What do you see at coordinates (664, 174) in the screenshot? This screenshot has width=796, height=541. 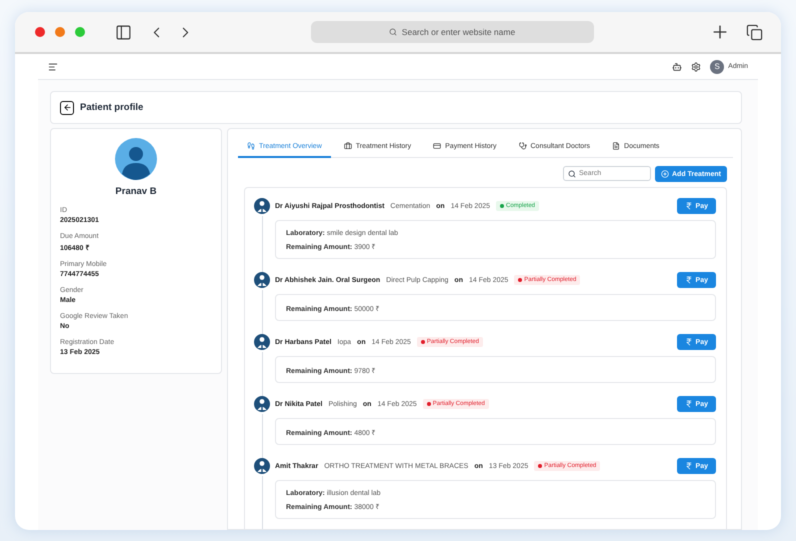 I see `plus-circle-icon` at bounding box center [664, 174].